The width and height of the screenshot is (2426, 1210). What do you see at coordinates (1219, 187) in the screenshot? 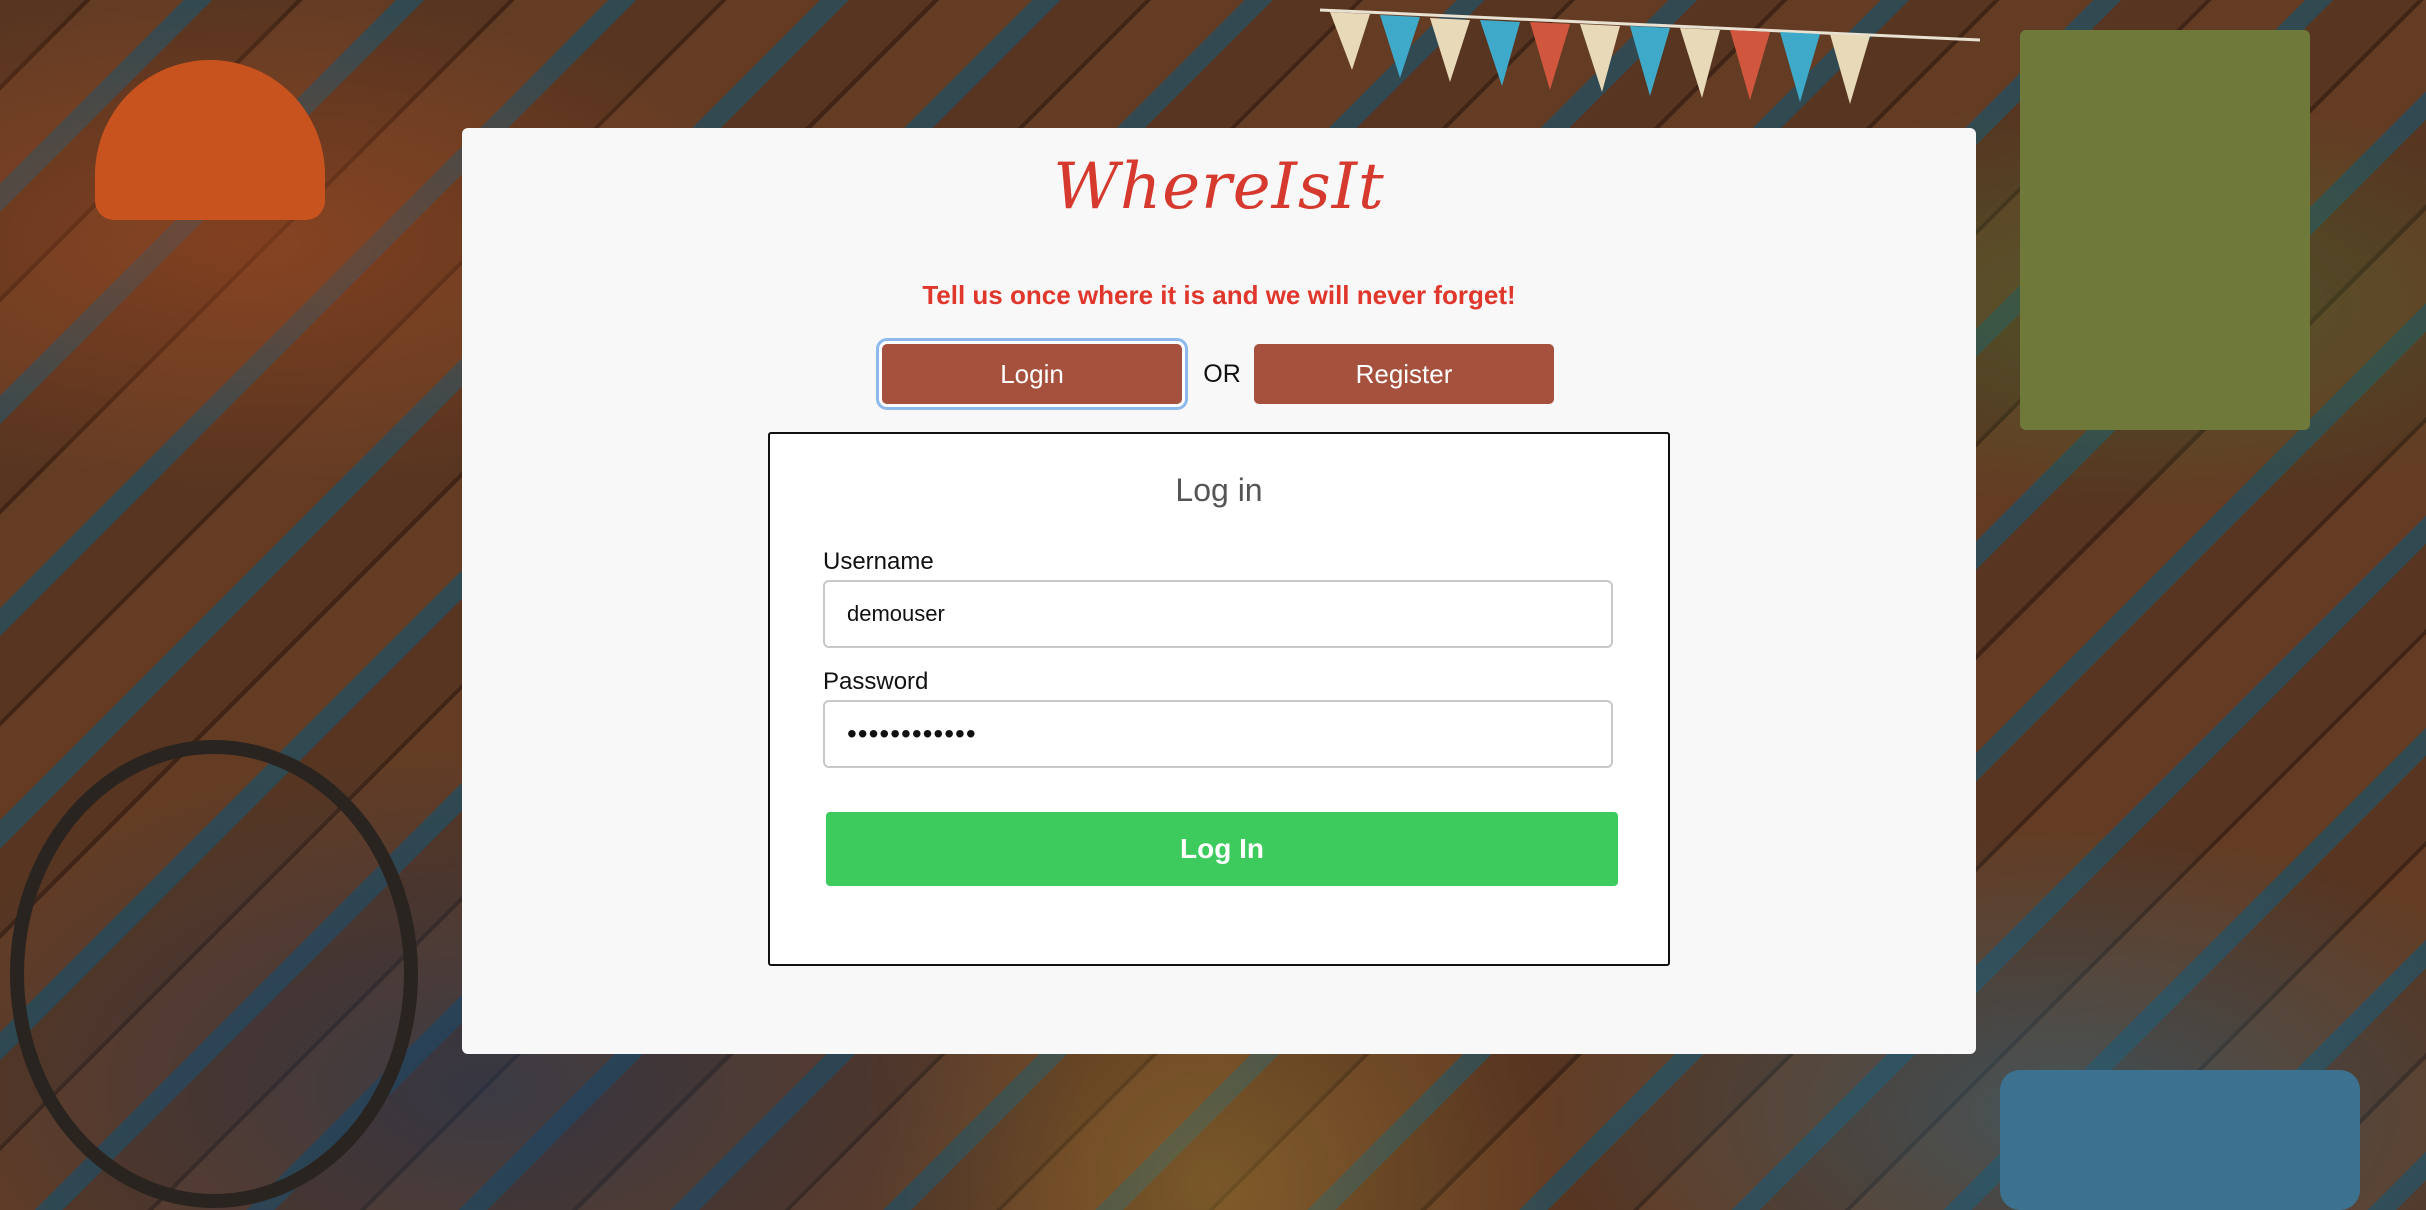
I see `app-logo: WhereIsIt` at bounding box center [1219, 187].